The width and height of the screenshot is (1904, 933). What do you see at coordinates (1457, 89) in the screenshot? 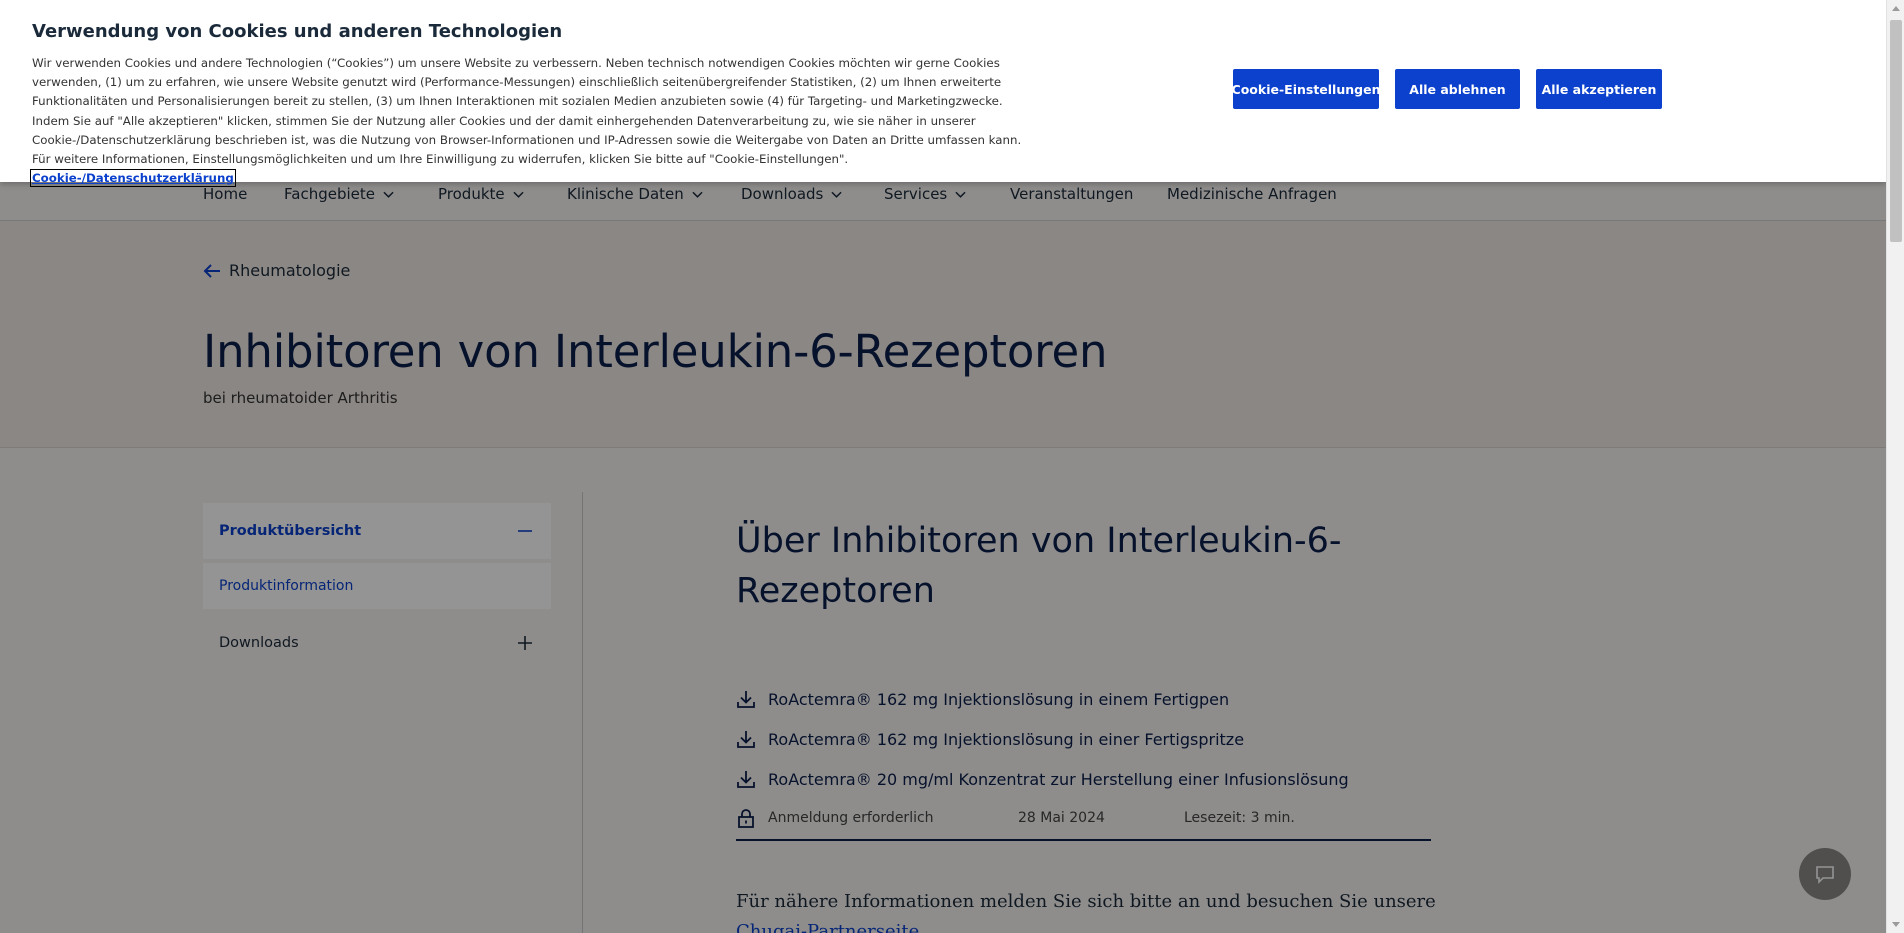
I see `reject-all-button: Alle ablehnen` at bounding box center [1457, 89].